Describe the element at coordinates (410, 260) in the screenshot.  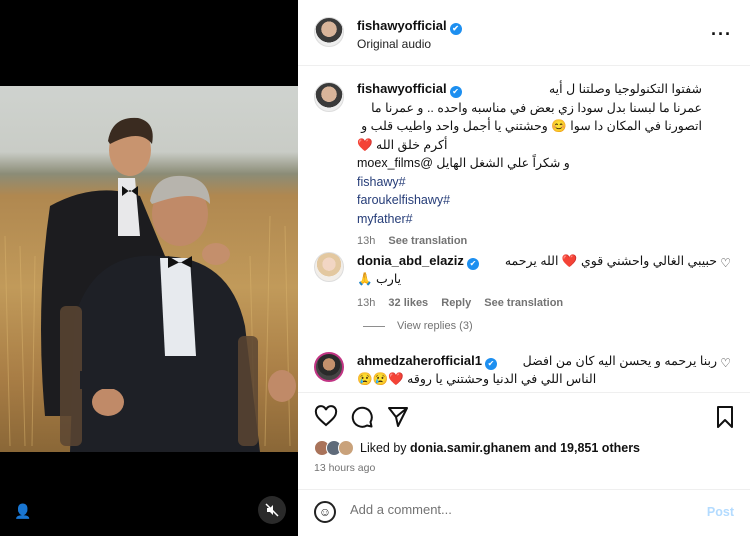
I see `comment-username: donia_abd_elaziz` at that location.